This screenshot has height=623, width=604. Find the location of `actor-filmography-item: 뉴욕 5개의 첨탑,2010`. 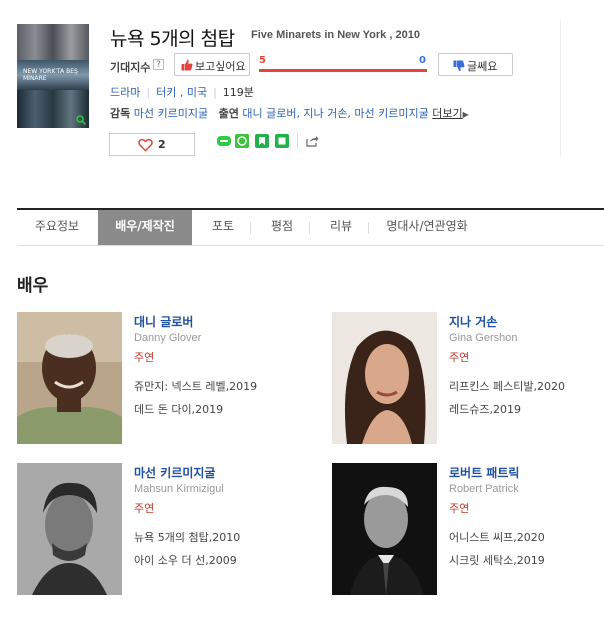

actor-filmography-item: 뉴욕 5개의 첨탑,2010 is located at coordinates (187, 537).